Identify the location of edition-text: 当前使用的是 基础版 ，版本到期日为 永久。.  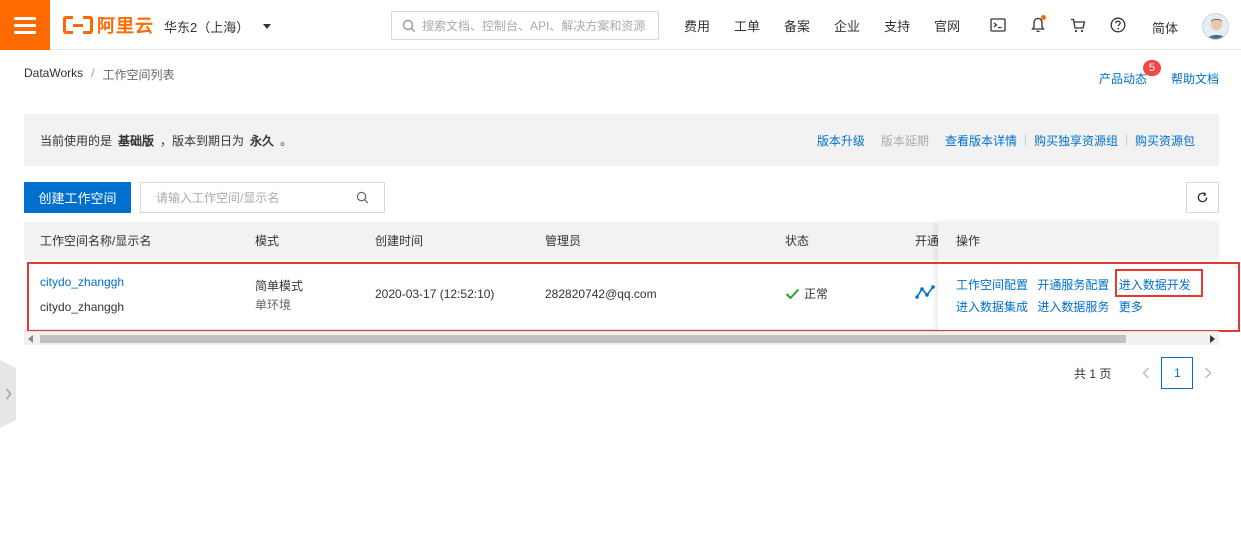
(166, 140).